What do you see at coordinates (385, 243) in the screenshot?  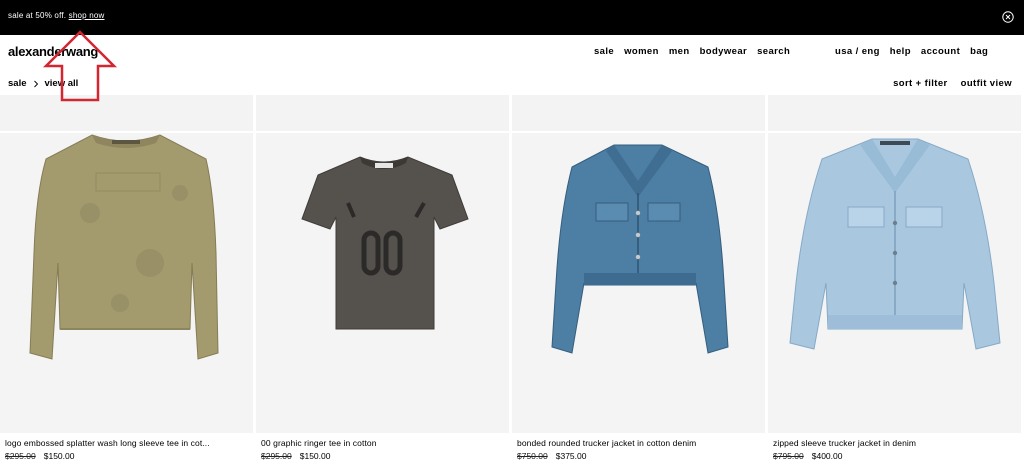 I see `graphic-tee-image` at bounding box center [385, 243].